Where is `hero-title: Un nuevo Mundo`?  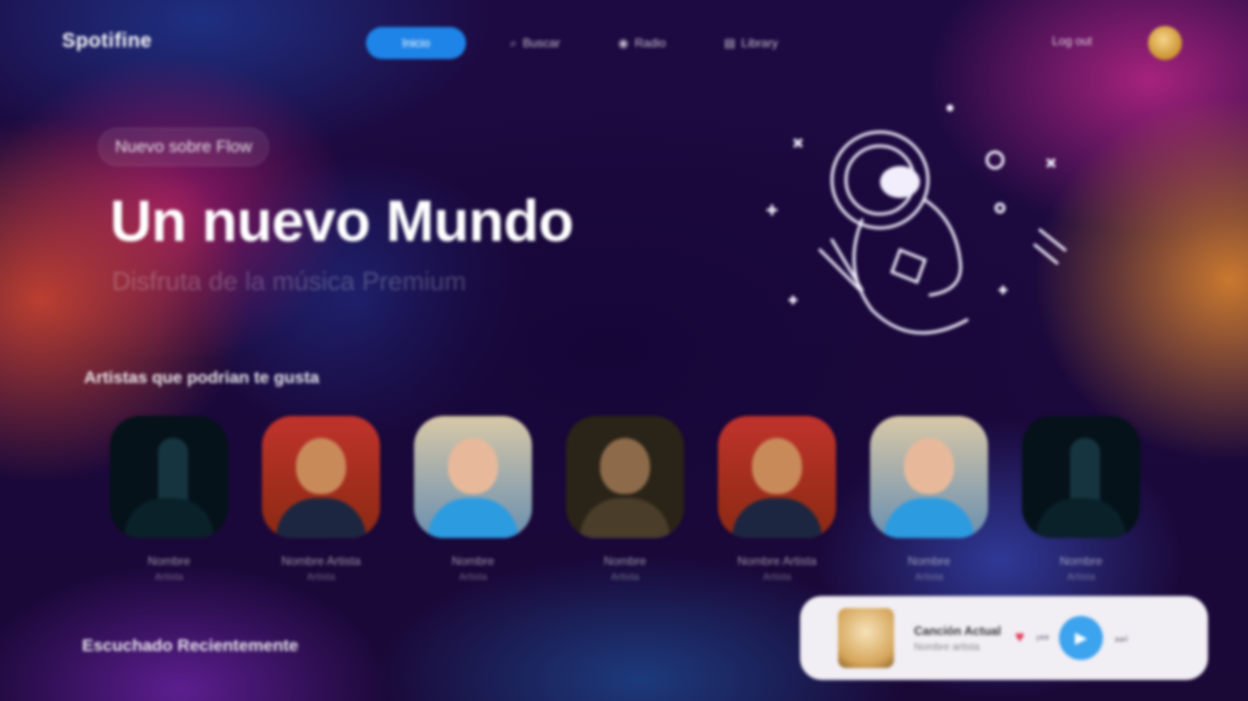 hero-title: Un nuevo Mundo is located at coordinates (342, 221).